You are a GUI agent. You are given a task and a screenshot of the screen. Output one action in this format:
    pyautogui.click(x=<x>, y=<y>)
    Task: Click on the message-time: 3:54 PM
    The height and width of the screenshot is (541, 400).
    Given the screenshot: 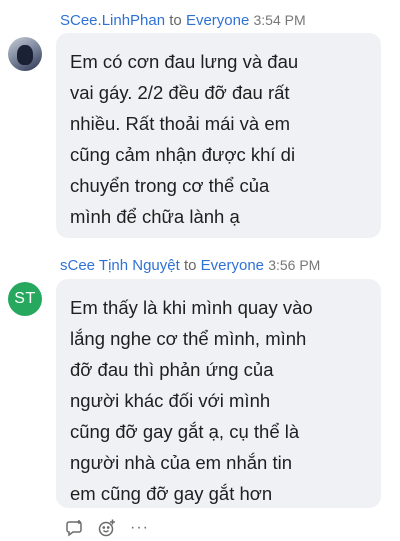 What is the action you would take?
    pyautogui.click(x=279, y=20)
    